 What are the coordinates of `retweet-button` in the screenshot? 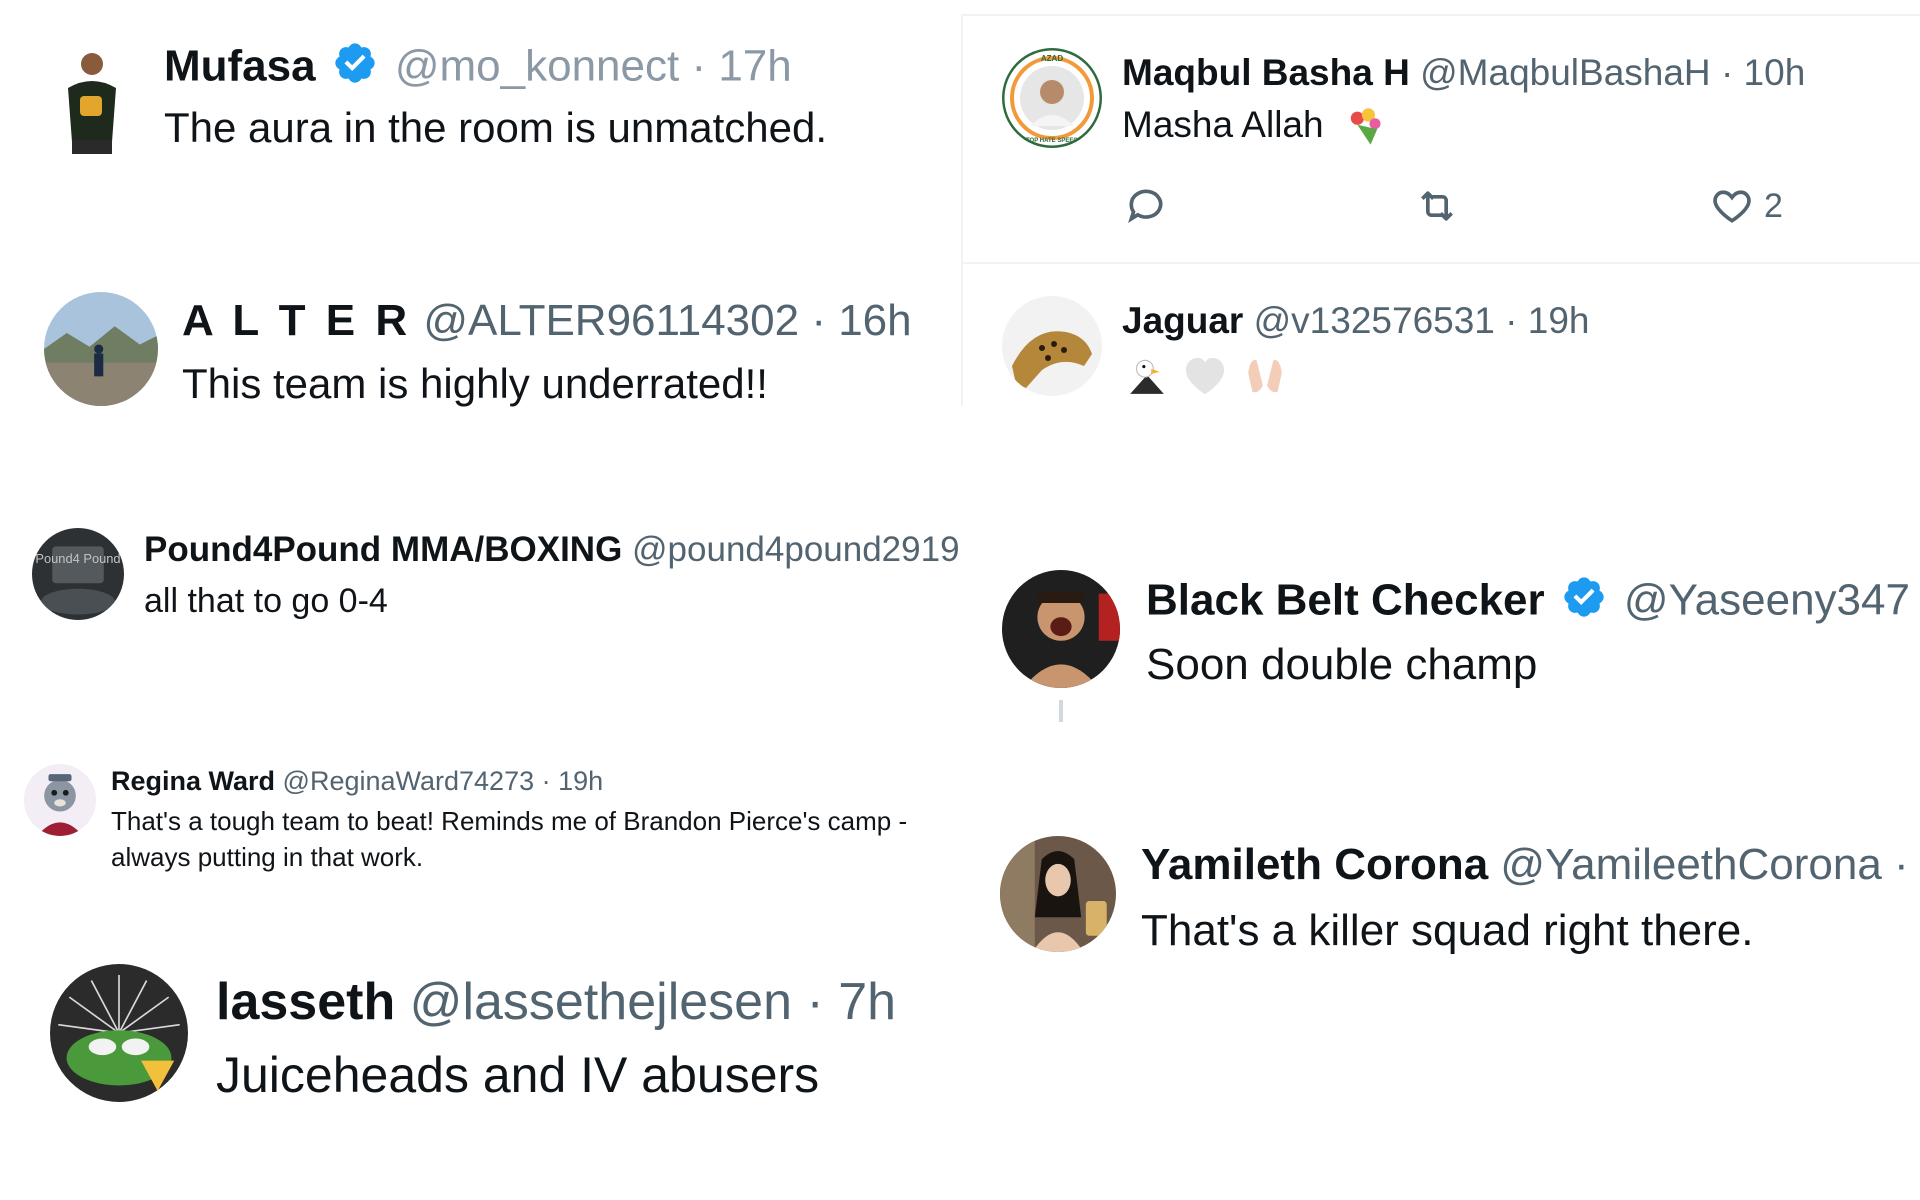 It's located at (1437, 206).